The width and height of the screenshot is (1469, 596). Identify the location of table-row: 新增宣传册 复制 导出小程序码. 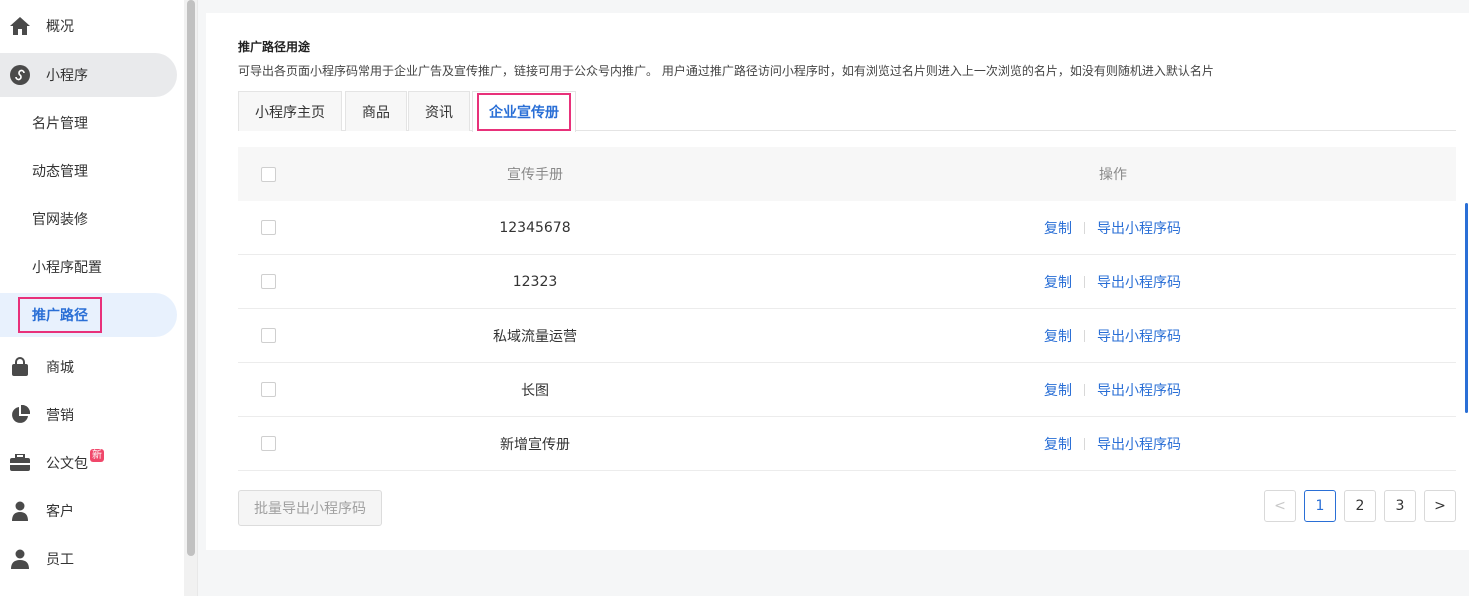
(847, 444).